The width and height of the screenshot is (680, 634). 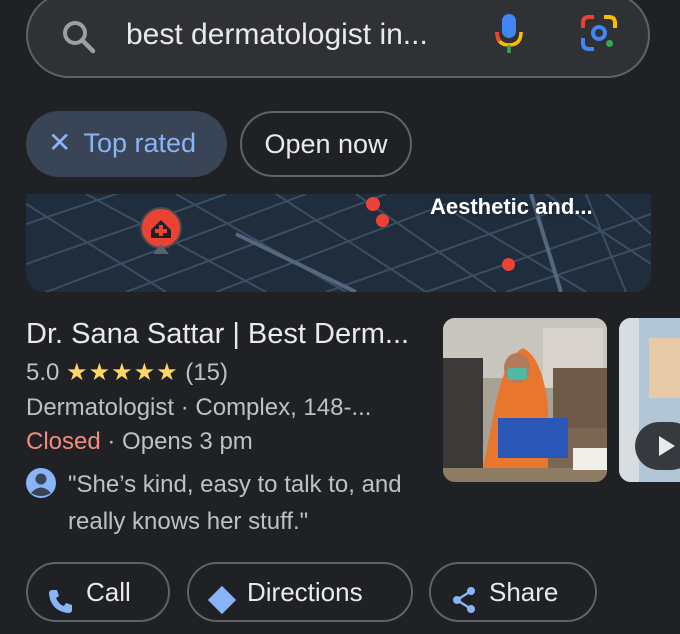 I want to click on directions-button: Directions, so click(x=300, y=592).